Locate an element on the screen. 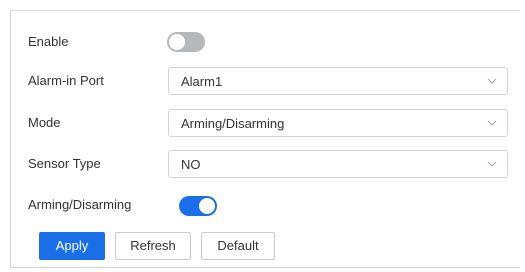  alarm-in-port-value: Alarm1 is located at coordinates (202, 81).